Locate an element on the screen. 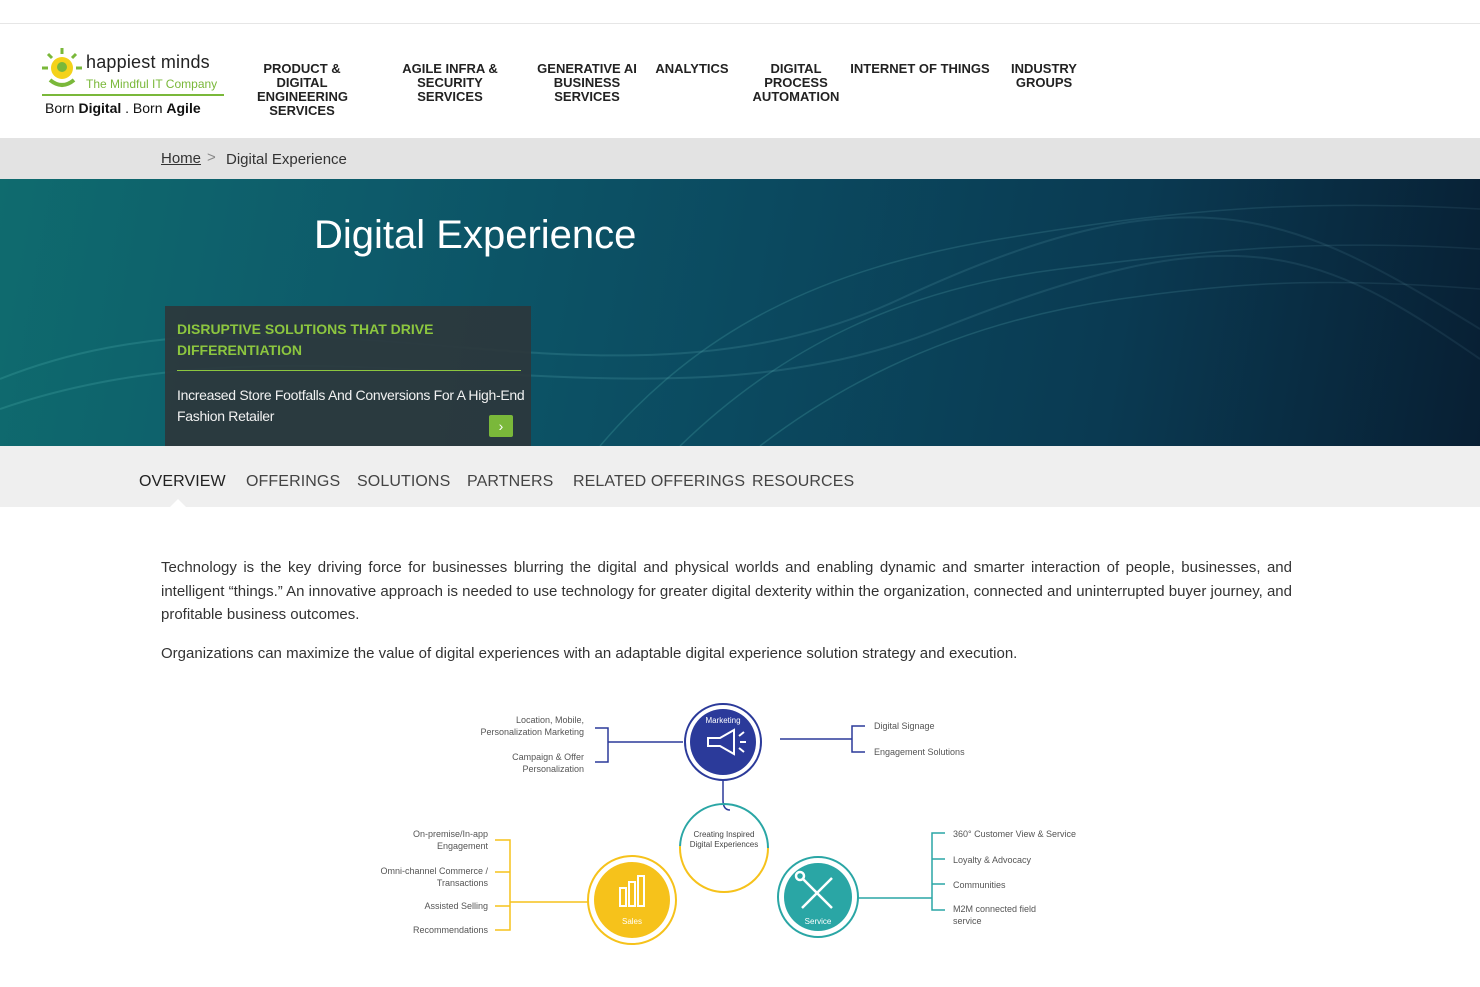  breadcrumb-current: Digital Experience is located at coordinates (286, 159).